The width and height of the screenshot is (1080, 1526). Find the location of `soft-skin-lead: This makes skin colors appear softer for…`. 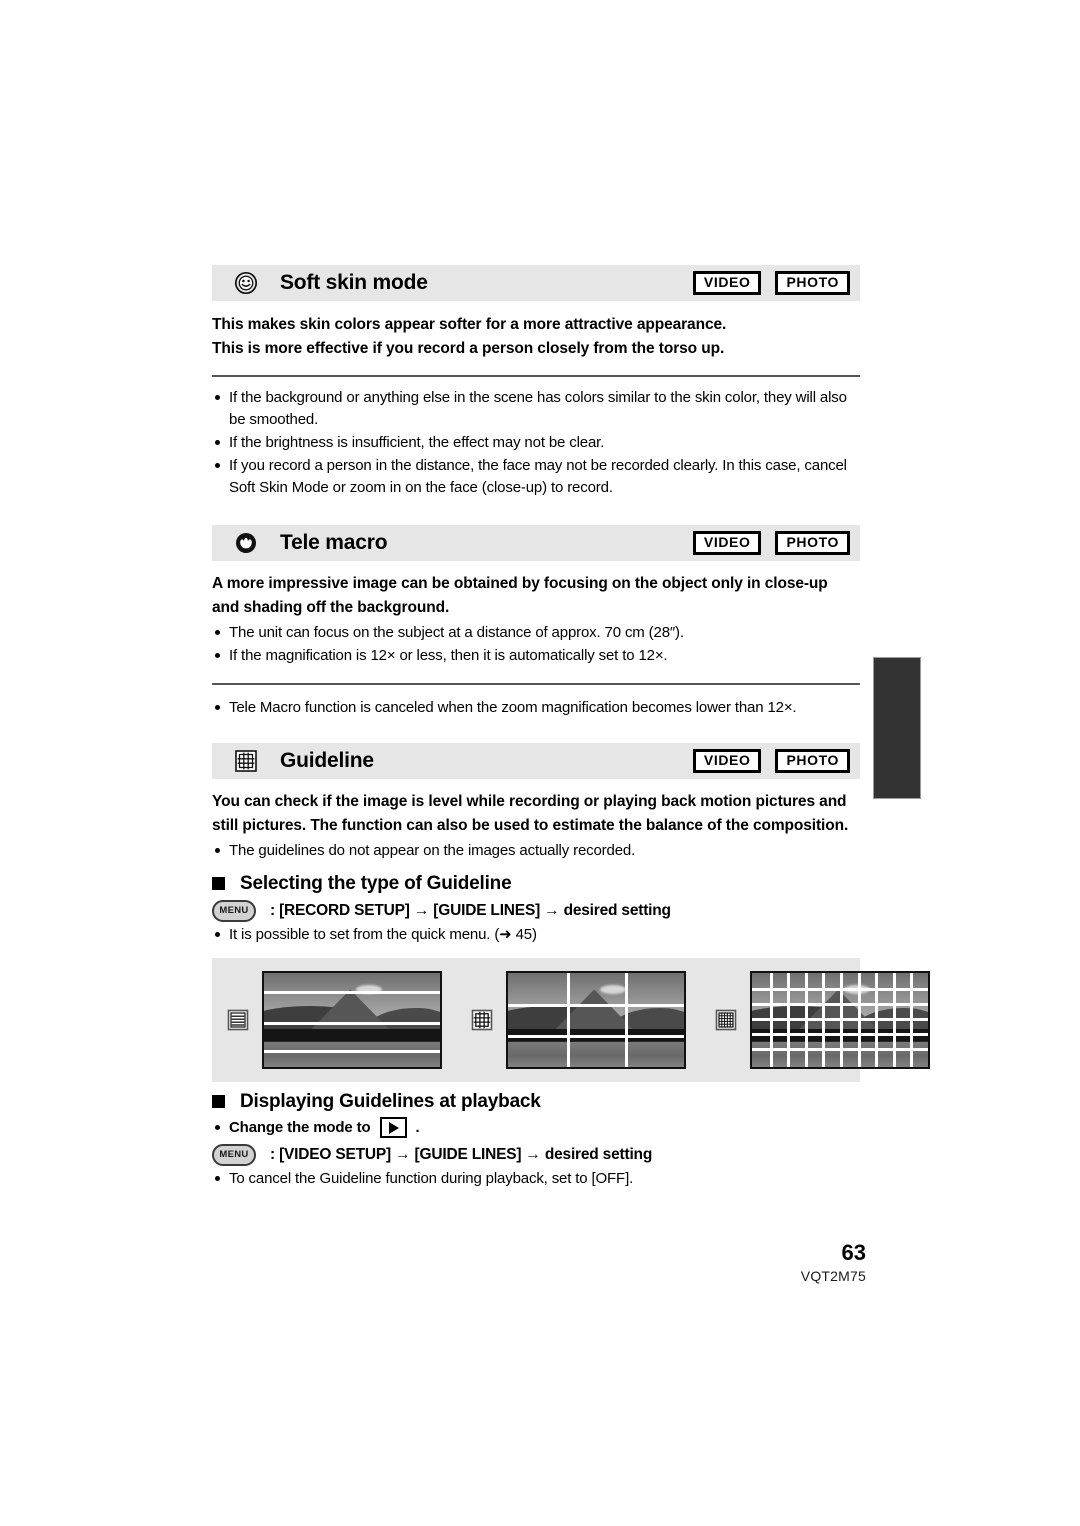

soft-skin-lead: This makes skin colors appear softer for… is located at coordinates (536, 337).